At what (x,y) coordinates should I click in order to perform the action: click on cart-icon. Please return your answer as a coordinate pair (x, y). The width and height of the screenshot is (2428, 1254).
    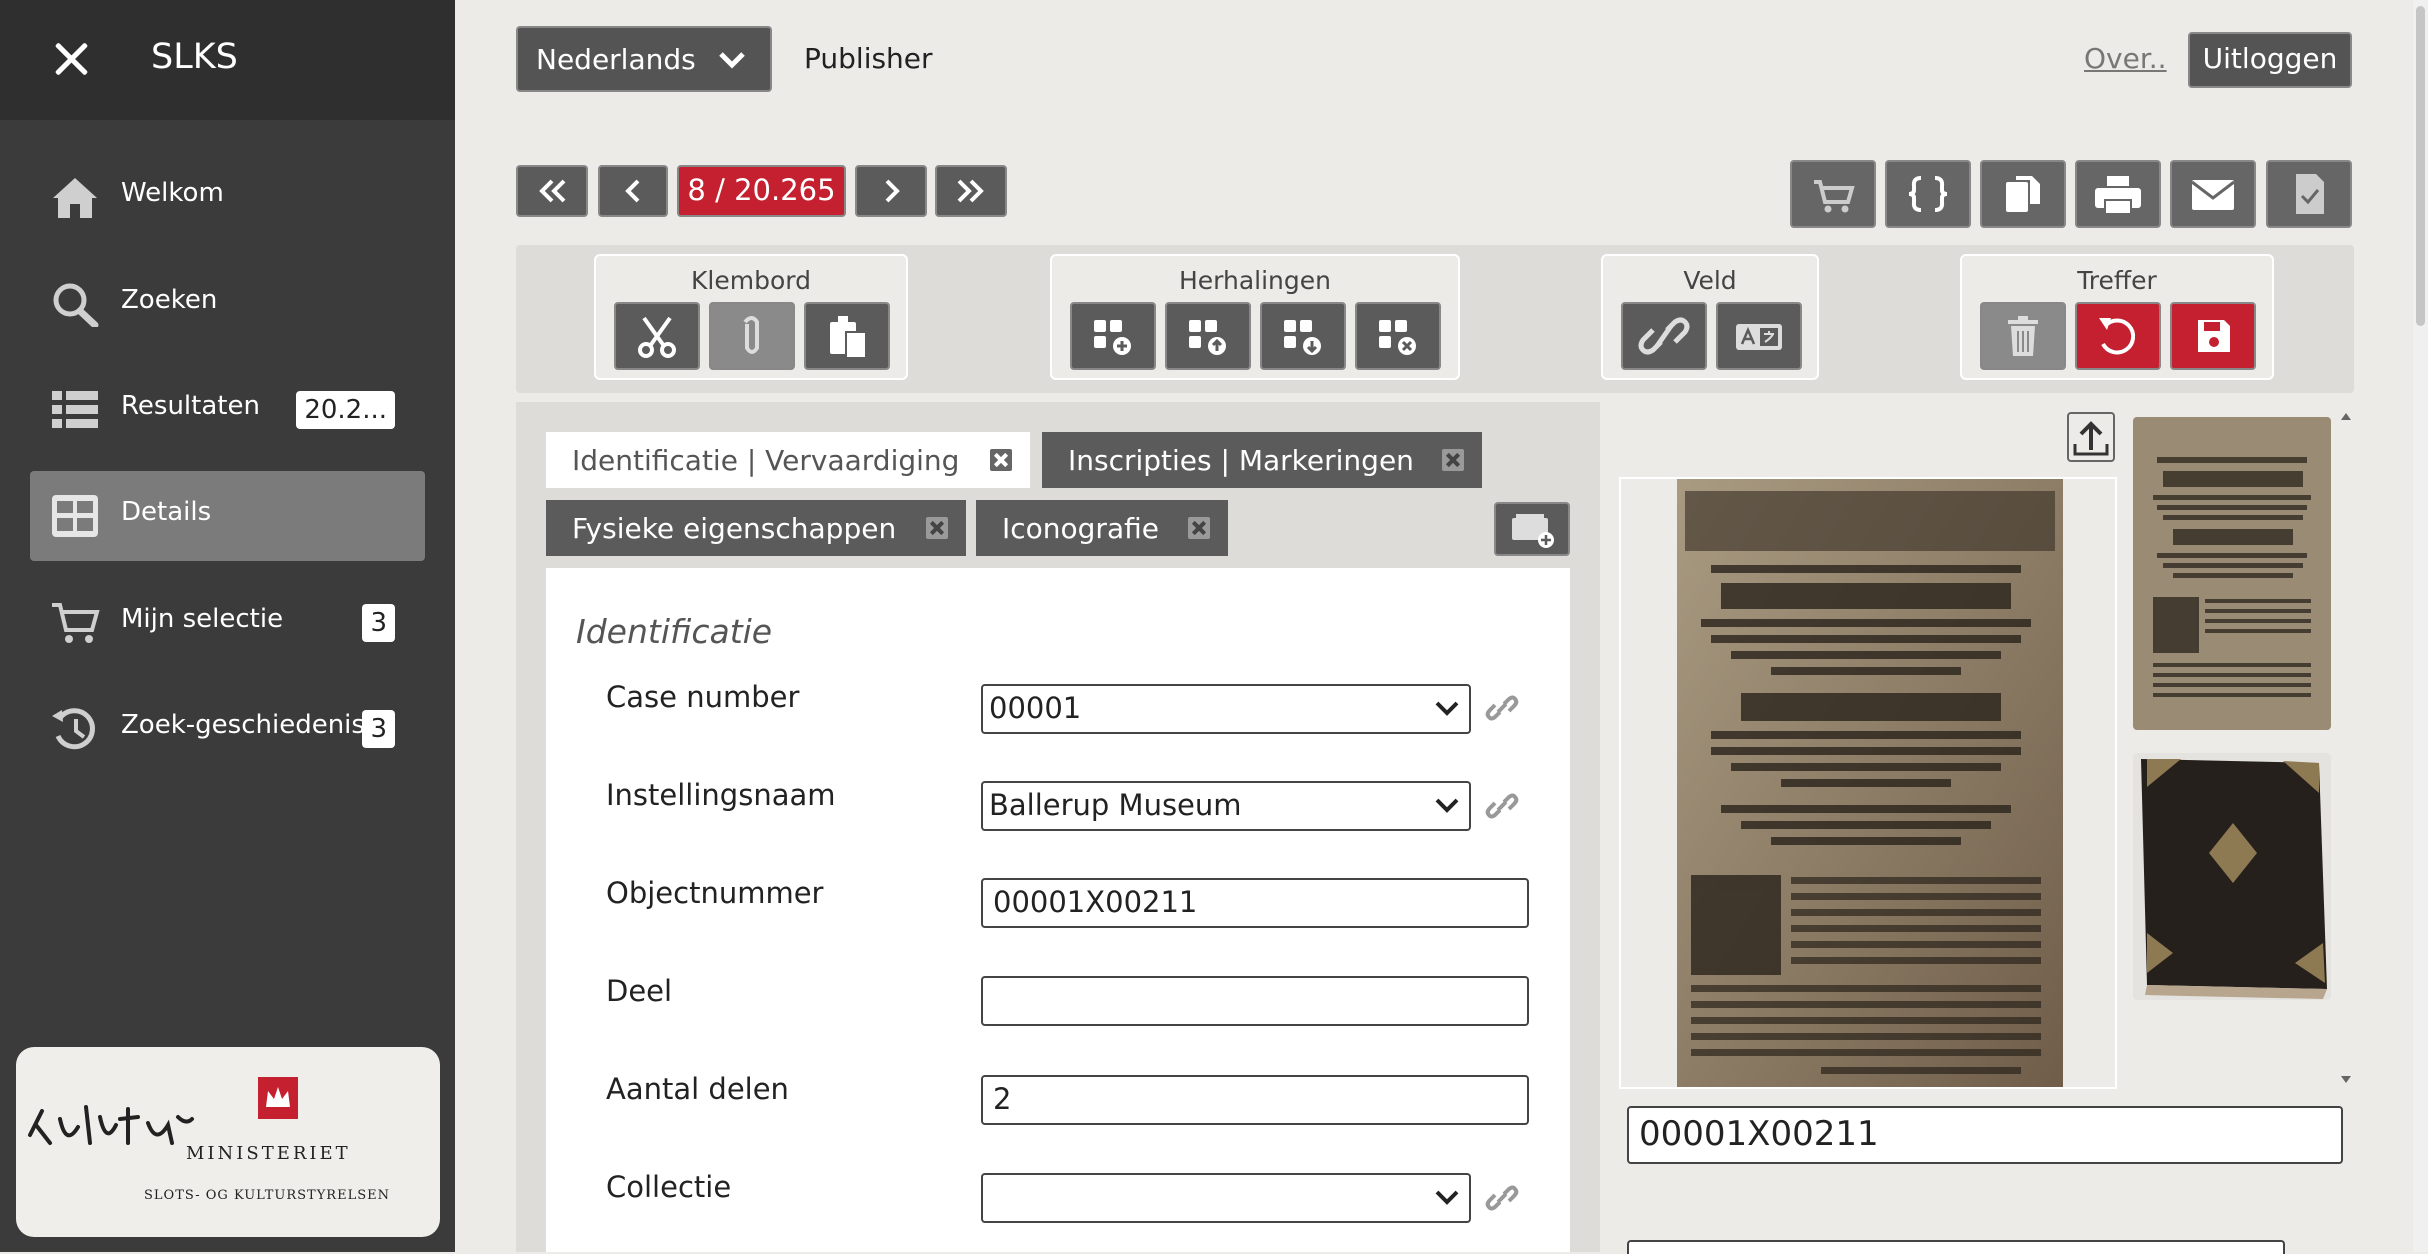
    Looking at the image, I should click on (76, 623).